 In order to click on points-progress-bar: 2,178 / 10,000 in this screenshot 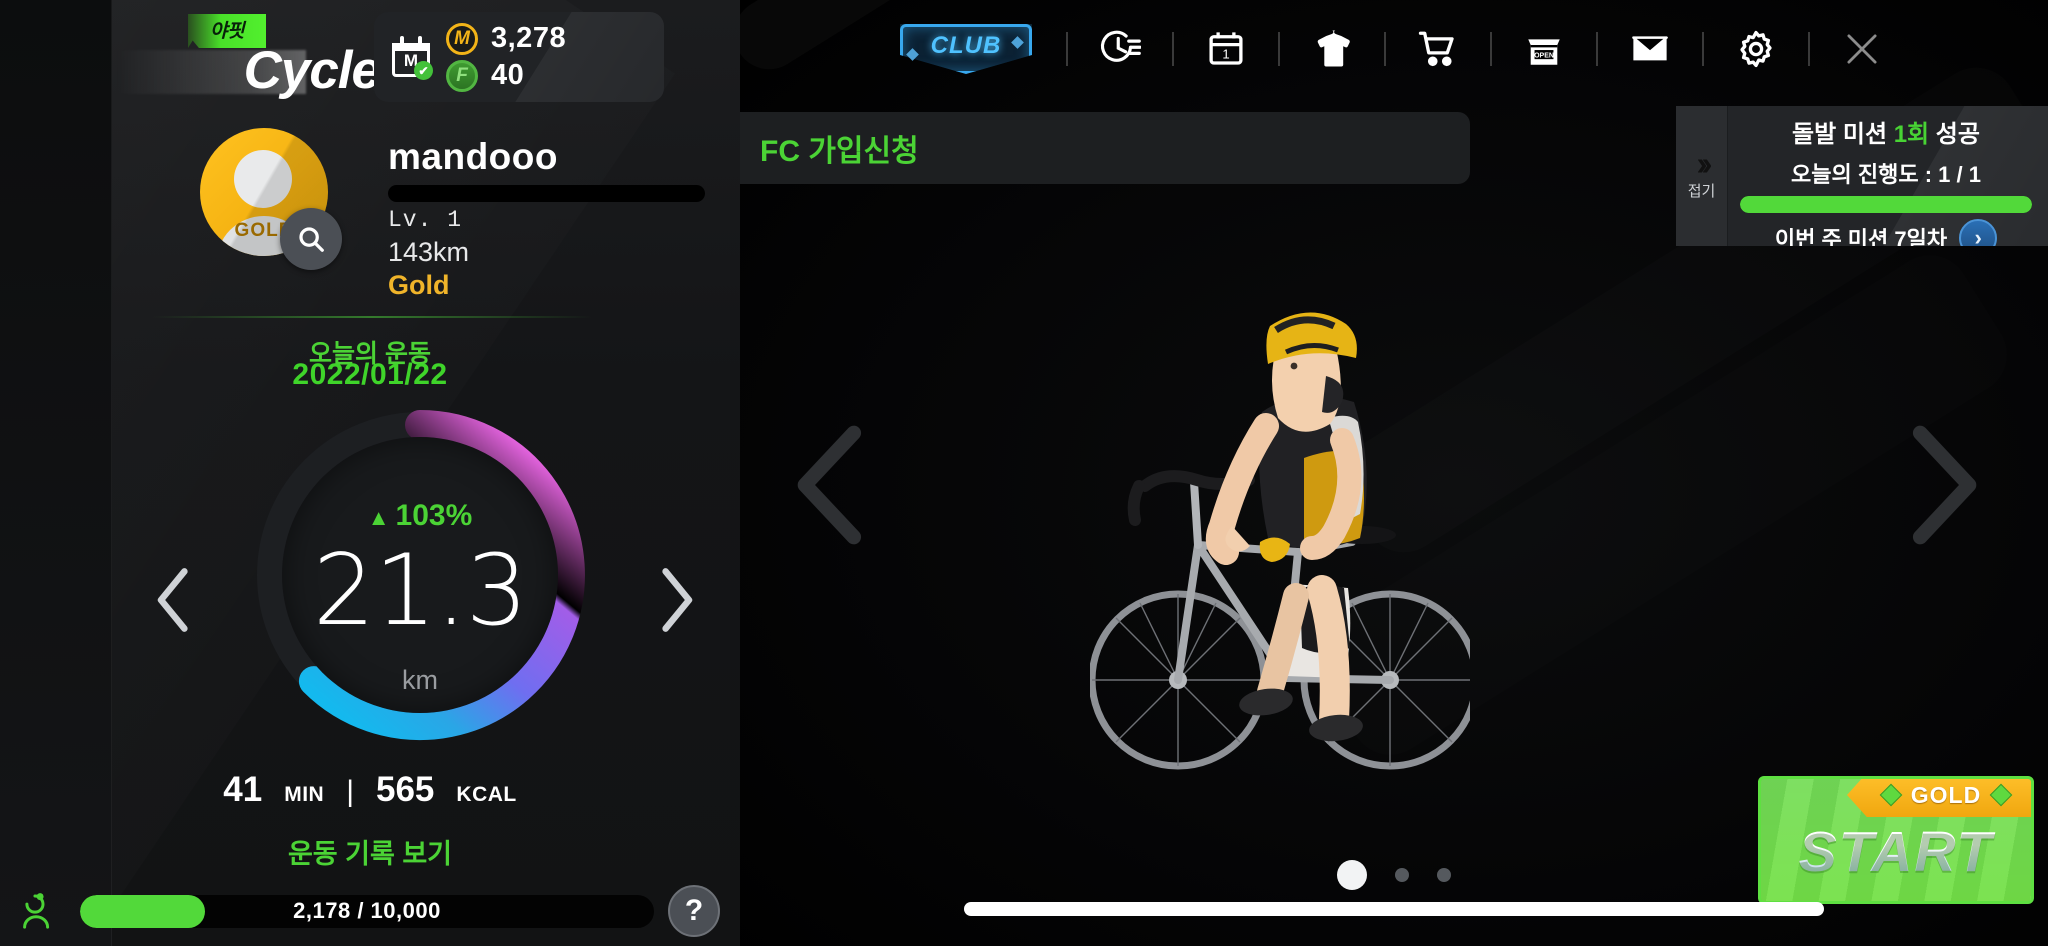, I will do `click(367, 911)`.